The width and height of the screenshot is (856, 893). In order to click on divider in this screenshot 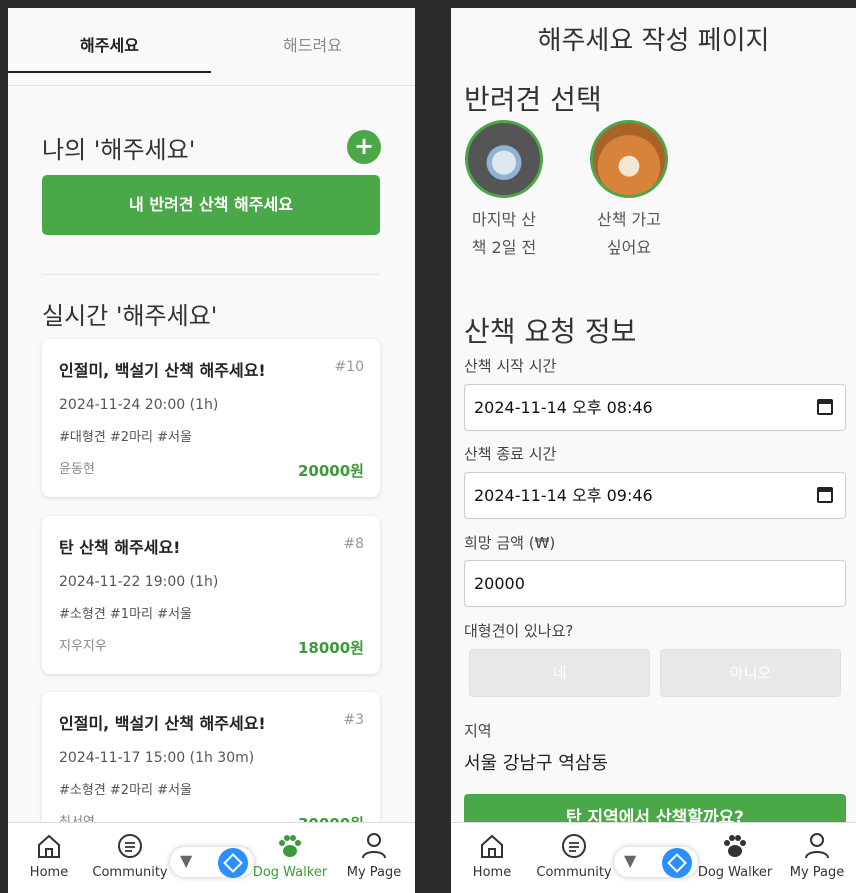, I will do `click(211, 274)`.